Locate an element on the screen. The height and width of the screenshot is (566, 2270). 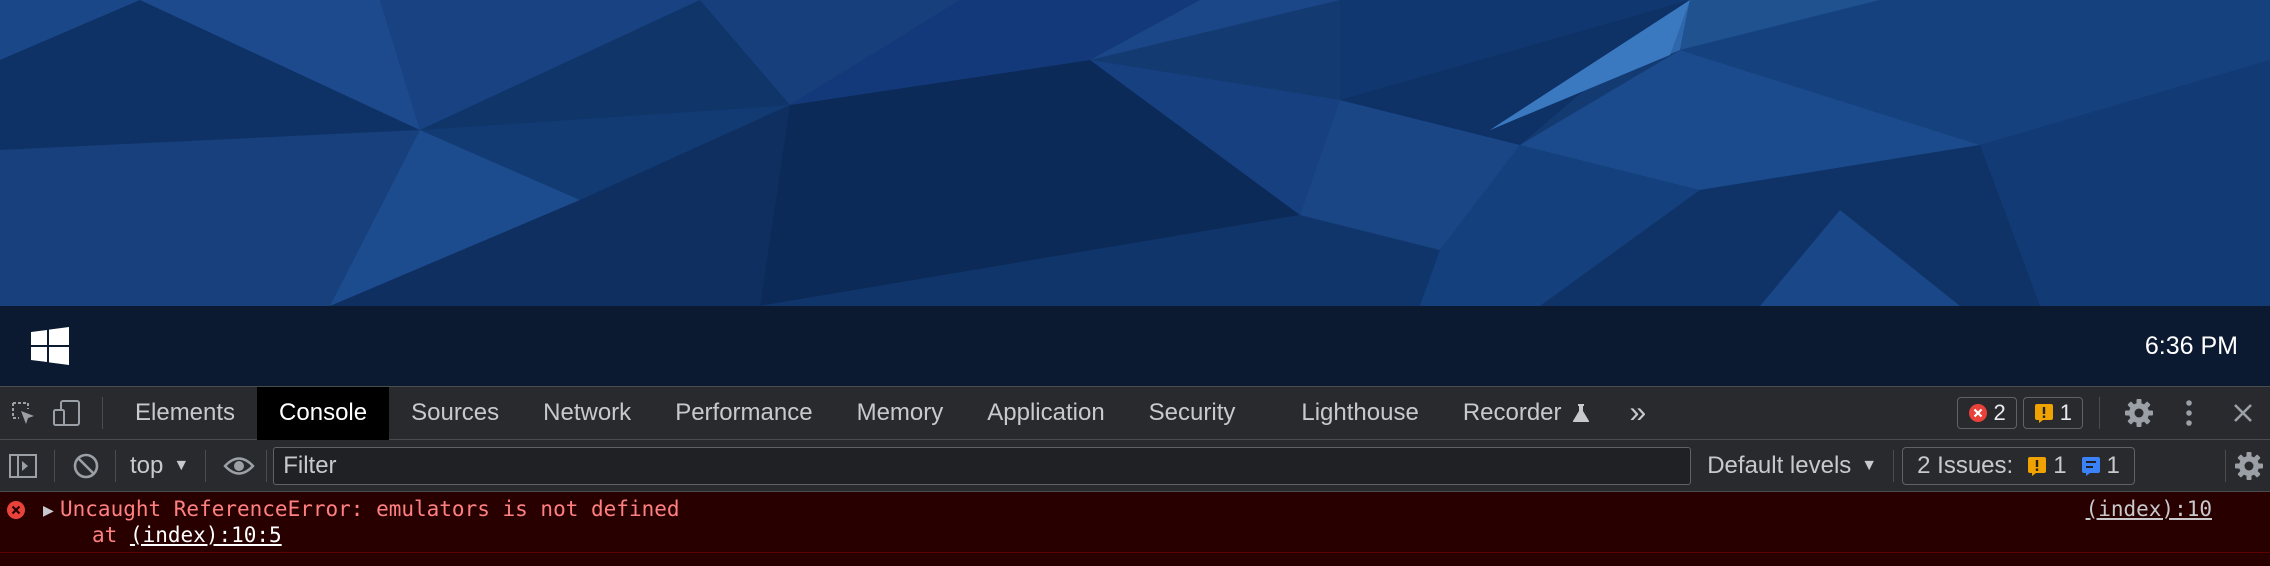
console-toolbar: top ▼ Default levels ▼ 2 Issues: is located at coordinates (1135, 466).